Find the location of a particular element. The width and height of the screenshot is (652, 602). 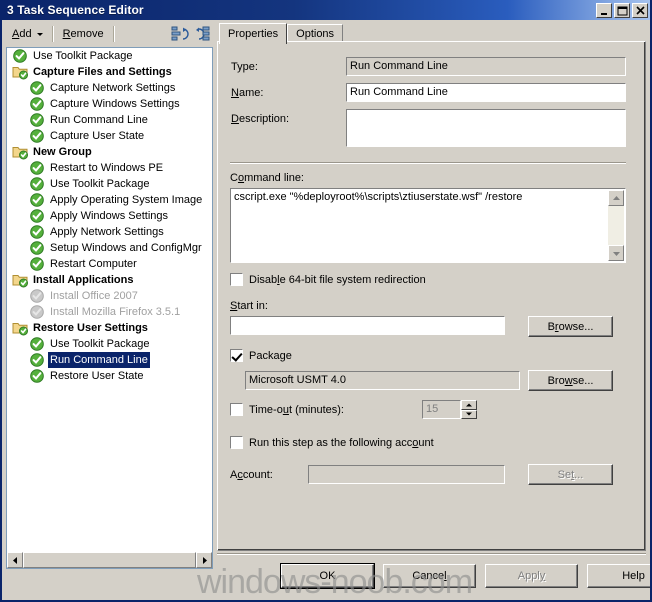

dialog-footer: OK Cancel Apply Help is located at coordinates (433, 576).